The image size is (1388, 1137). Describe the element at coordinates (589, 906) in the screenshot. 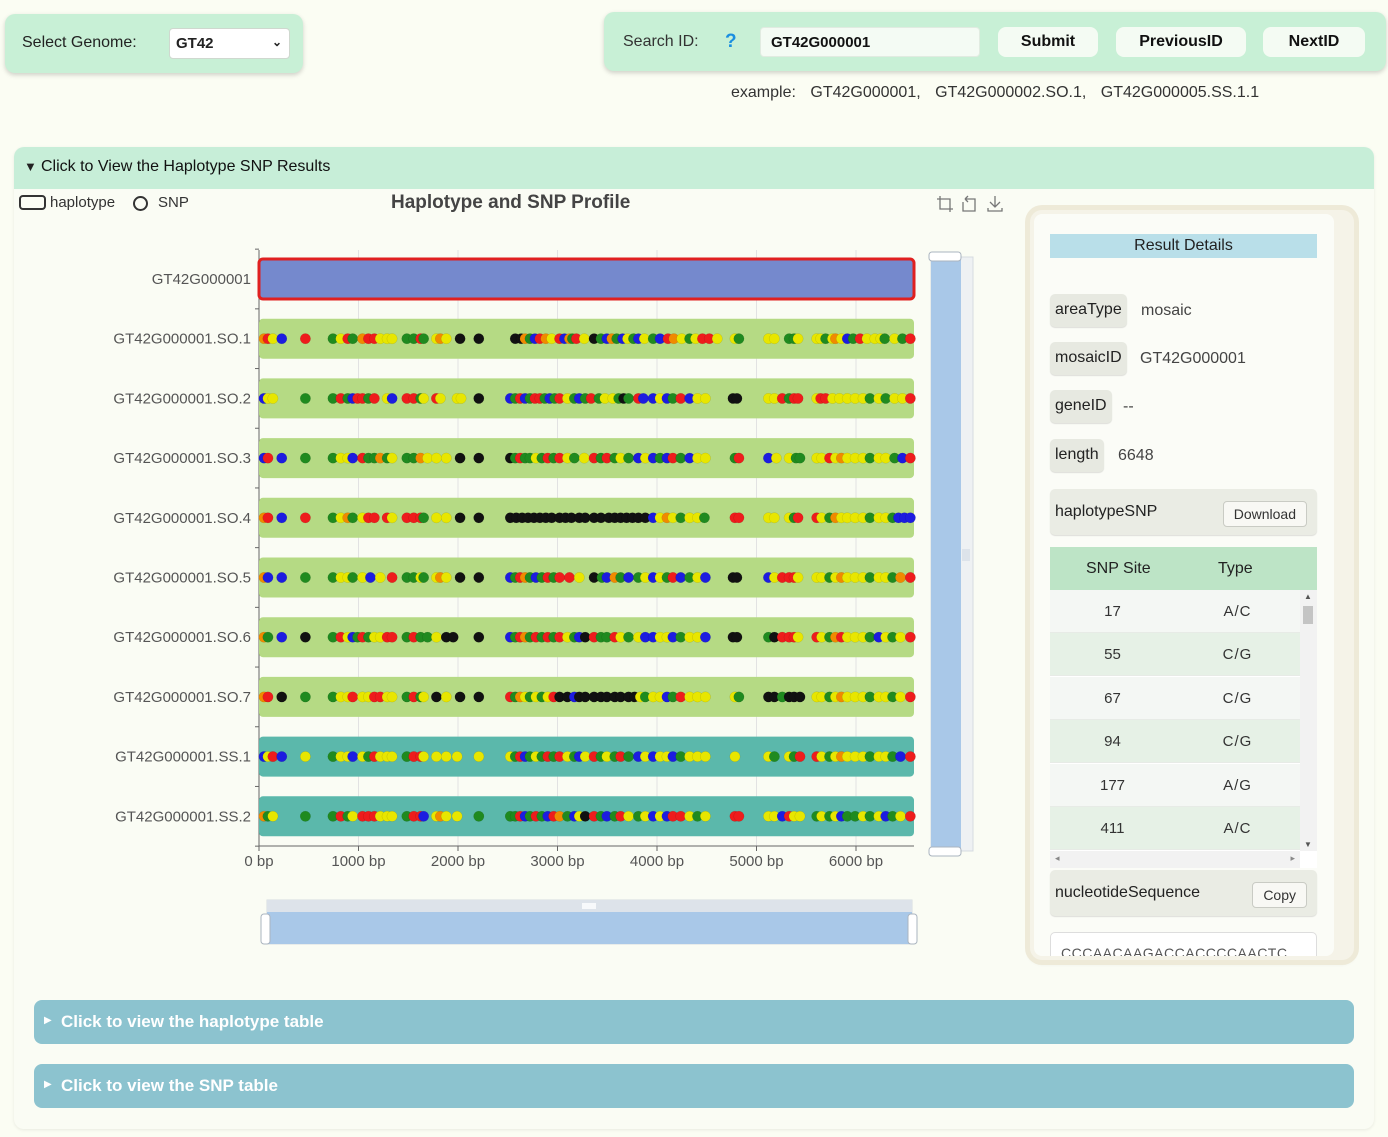

I see `horizontal-zoom-grip-icon` at that location.